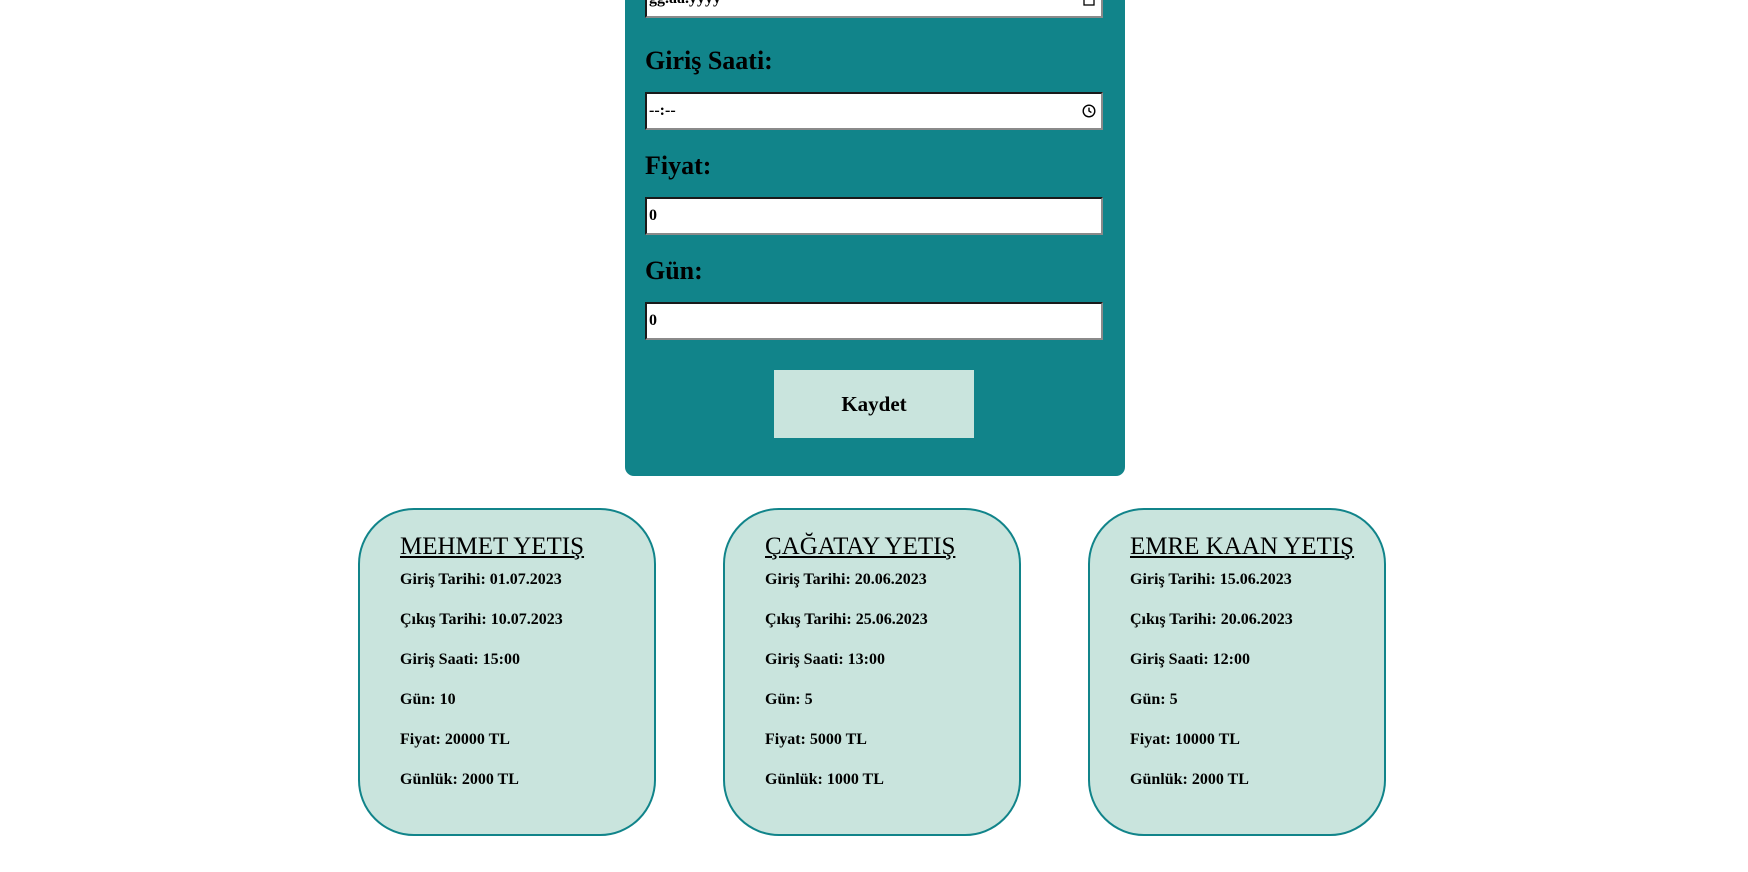 This screenshot has height=872, width=1748. Describe the element at coordinates (1211, 619) in the screenshot. I see `card-checkout-date: Çıkış Tarihi: 20.06.2023` at that location.